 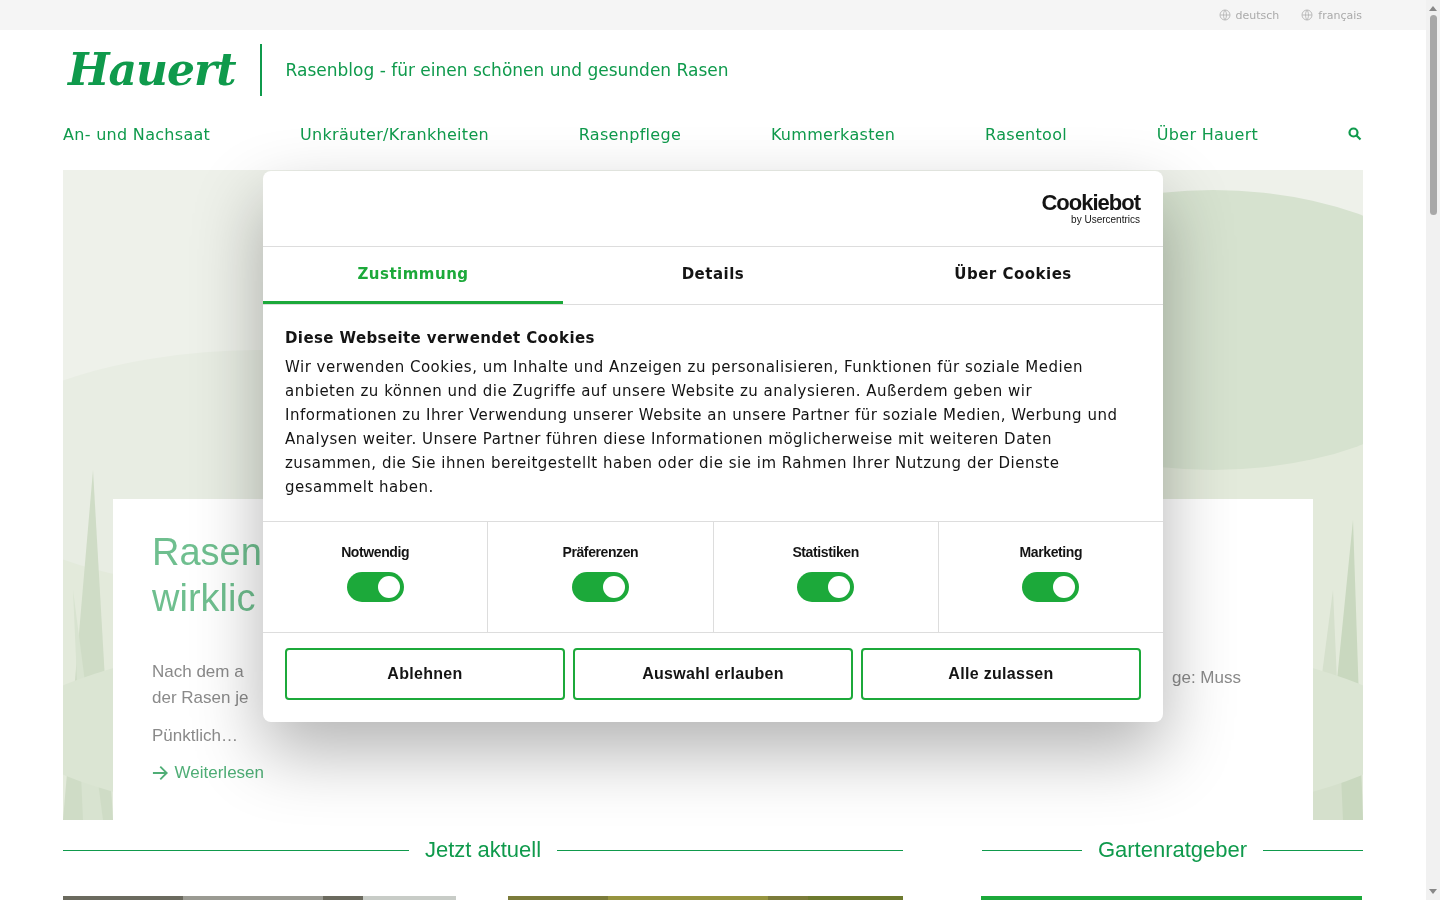 What do you see at coordinates (137, 134) in the screenshot?
I see `nav-link: An- und Nachsaat` at bounding box center [137, 134].